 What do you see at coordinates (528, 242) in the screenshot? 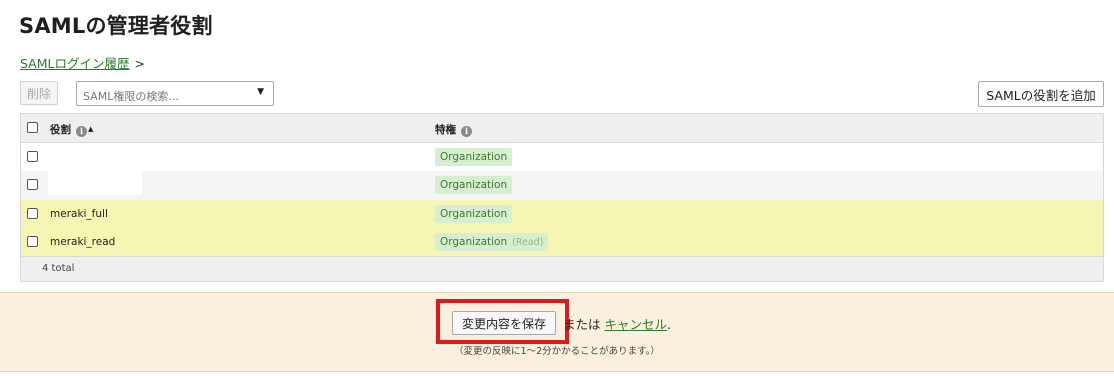
I see `read-only-label: (Read)` at bounding box center [528, 242].